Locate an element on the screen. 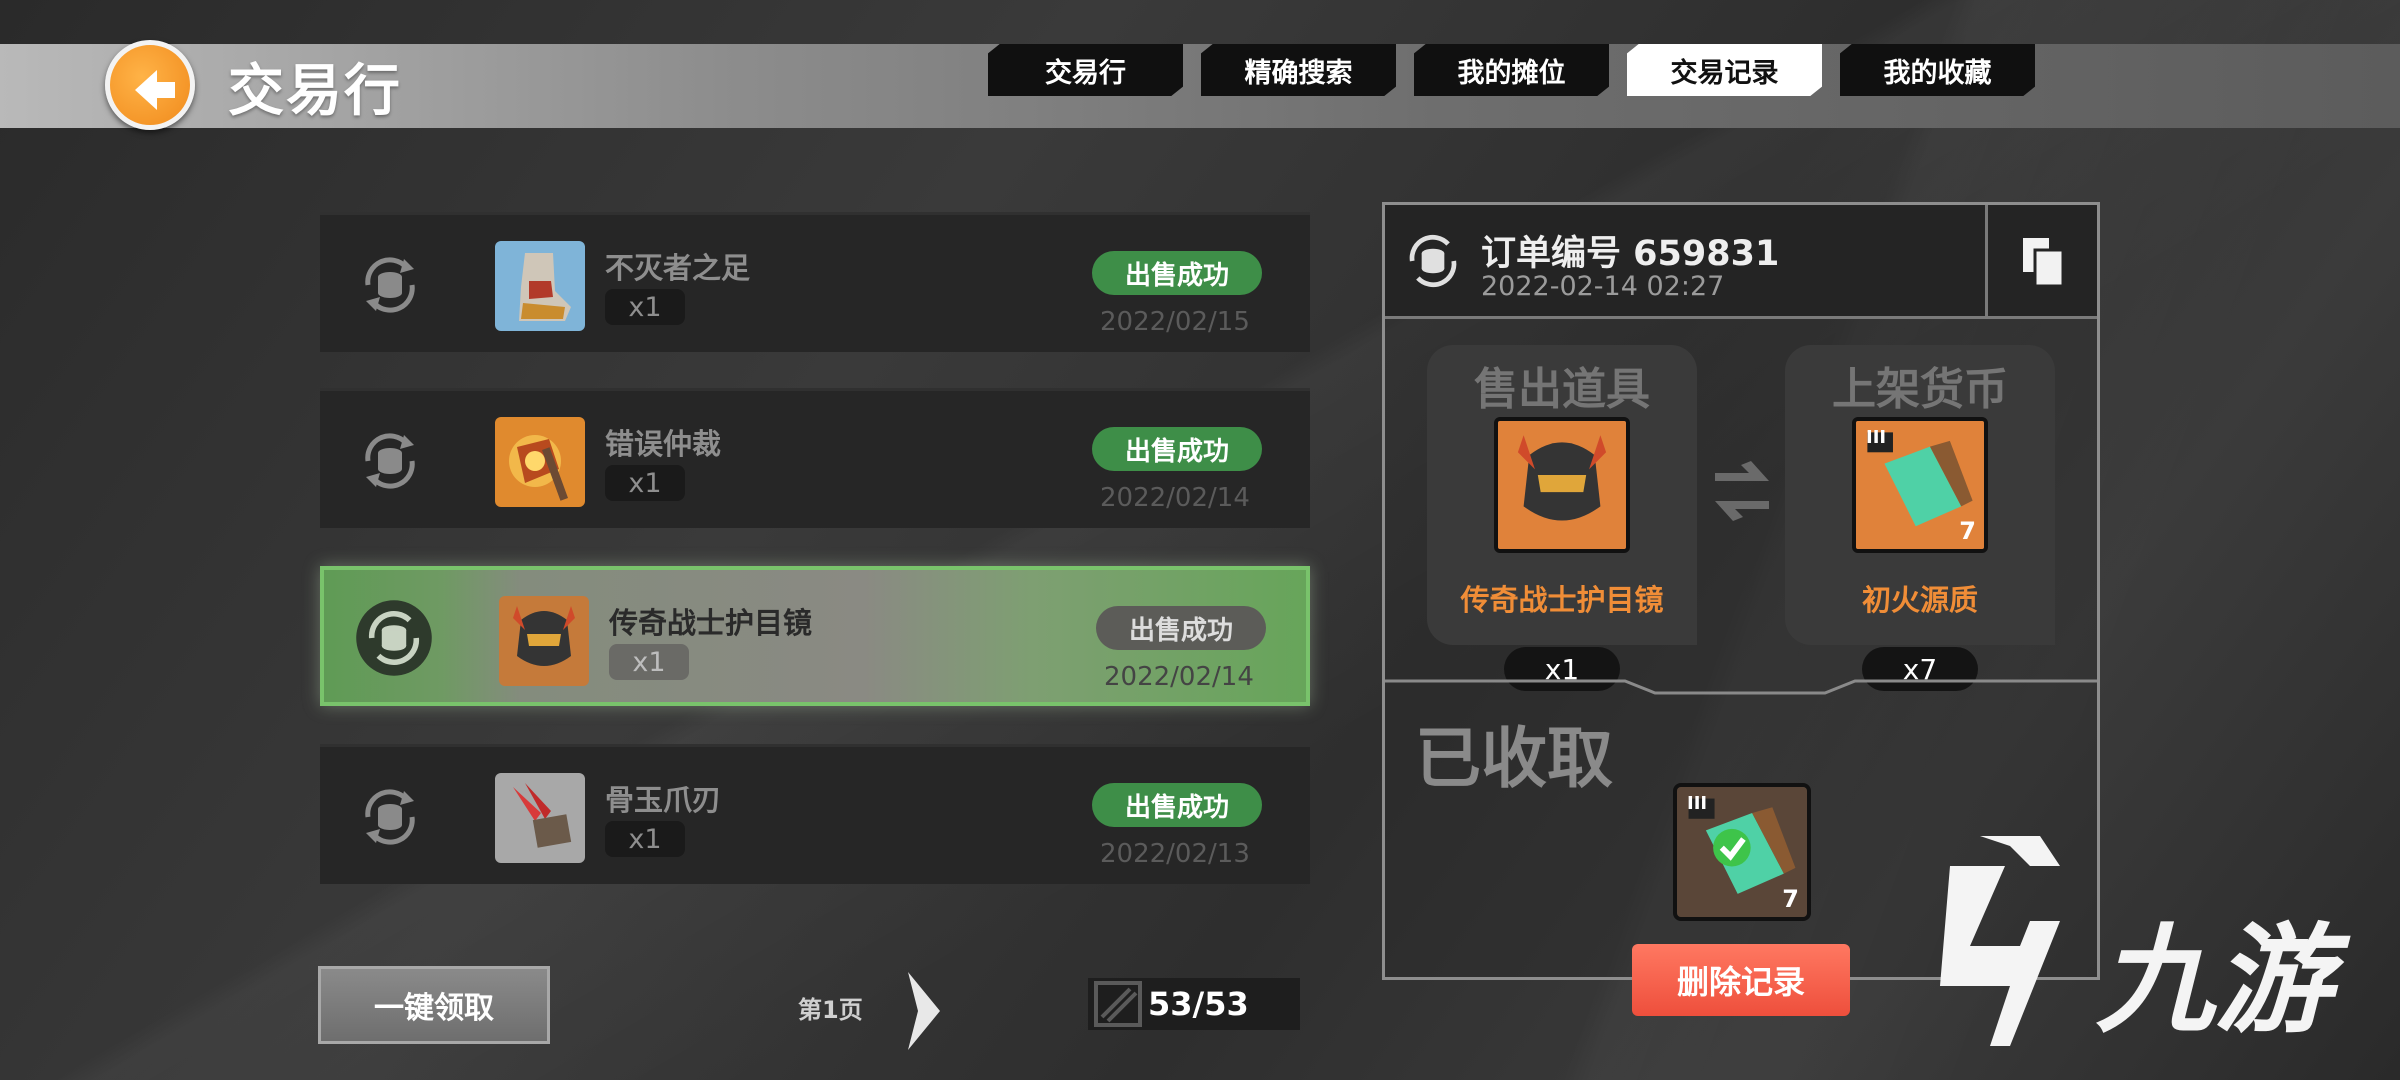 The height and width of the screenshot is (1080, 2400). item-name: 不灭者之足 is located at coordinates (678, 268).